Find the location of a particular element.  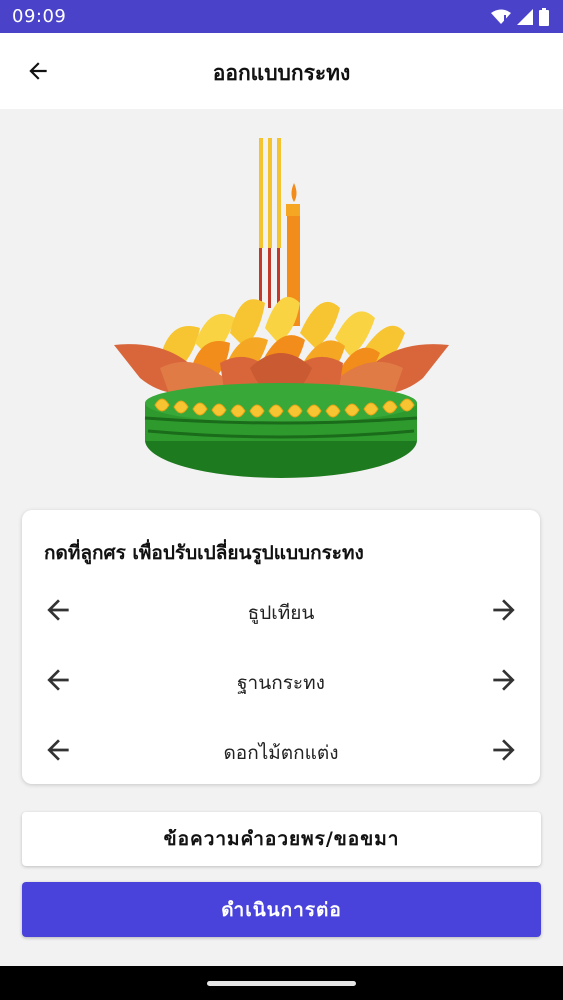

option-row-incense: ธูปเทียน is located at coordinates (281, 610).